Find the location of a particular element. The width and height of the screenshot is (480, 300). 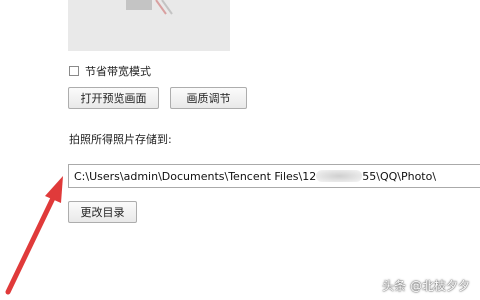

red-arrow-annotation is located at coordinates (34, 235).